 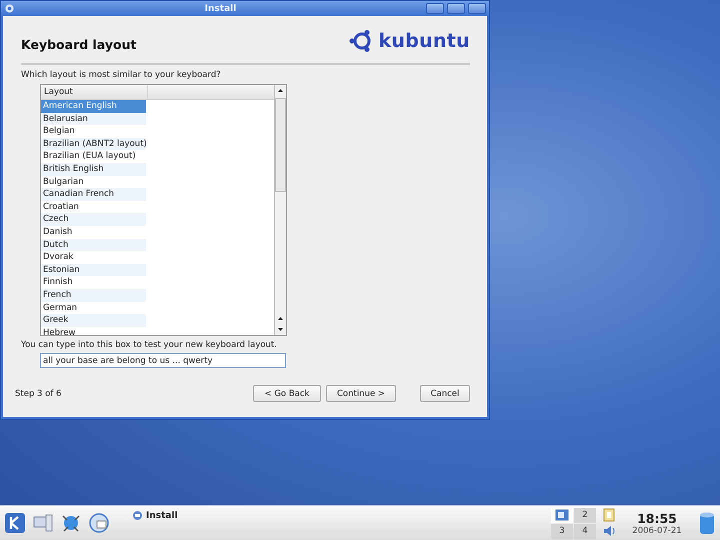 What do you see at coordinates (149, 345) in the screenshot?
I see `test-hint: You can type into this box to test your new keyboard layout.` at bounding box center [149, 345].